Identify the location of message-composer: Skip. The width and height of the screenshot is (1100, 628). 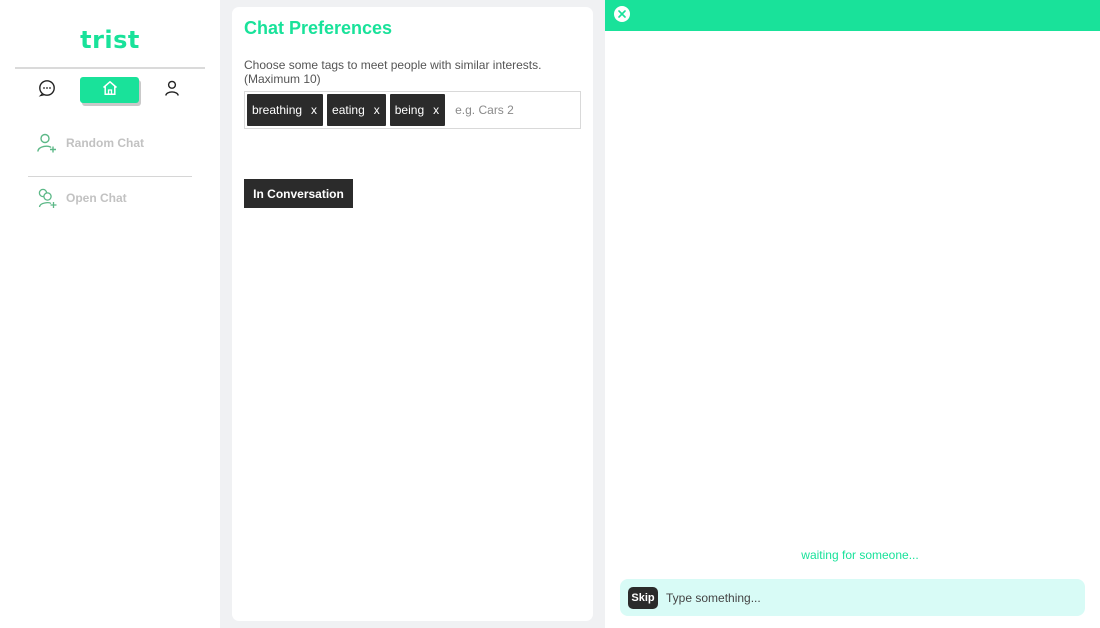
(852, 597).